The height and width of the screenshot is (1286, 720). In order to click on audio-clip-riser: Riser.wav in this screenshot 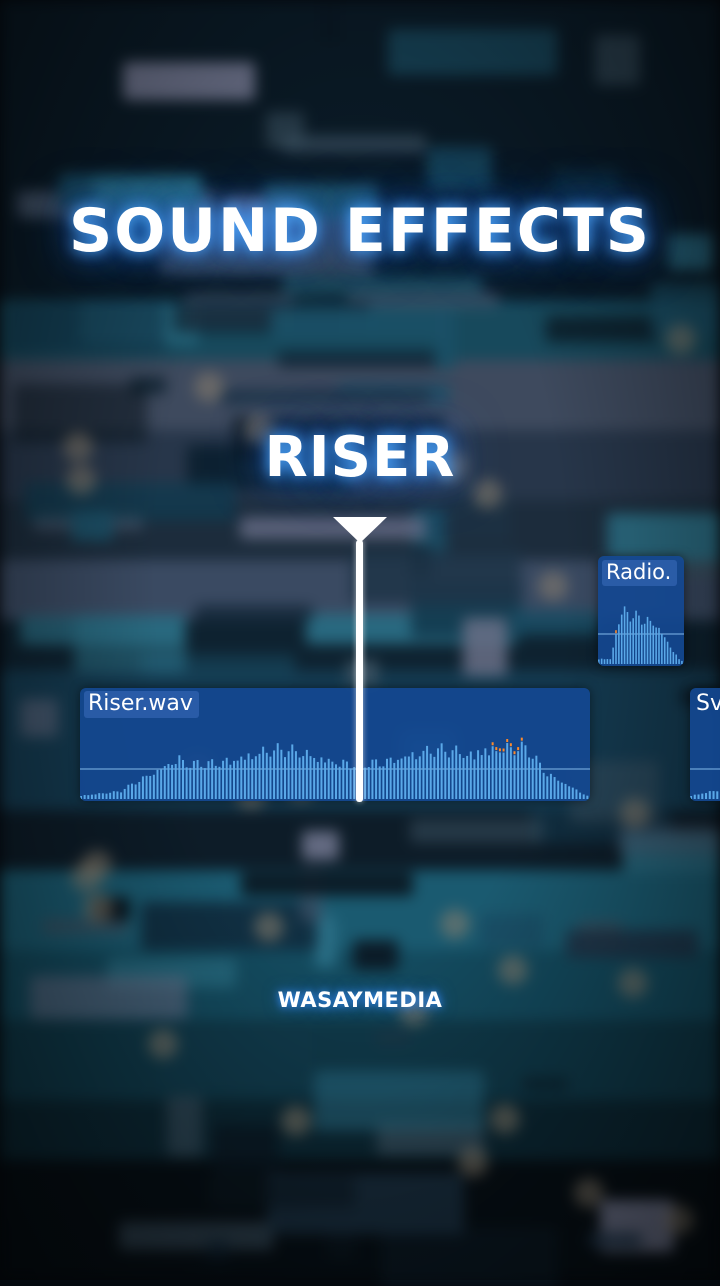, I will do `click(335, 744)`.